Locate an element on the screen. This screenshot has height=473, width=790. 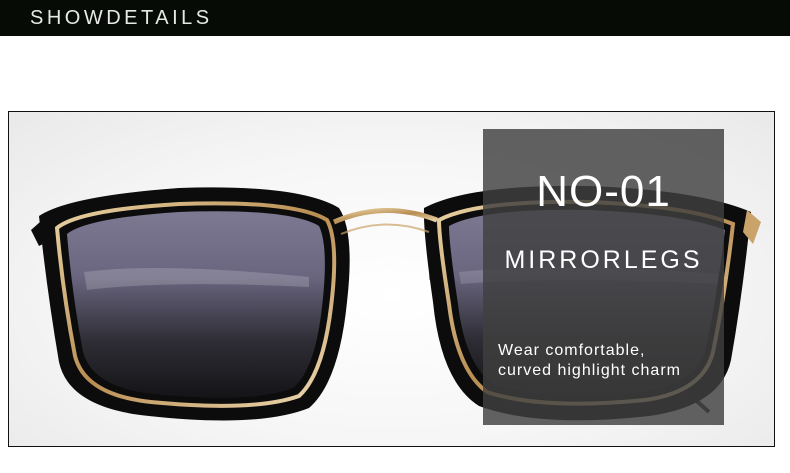
description-line-1: Wear comfortable, is located at coordinates (572, 350).